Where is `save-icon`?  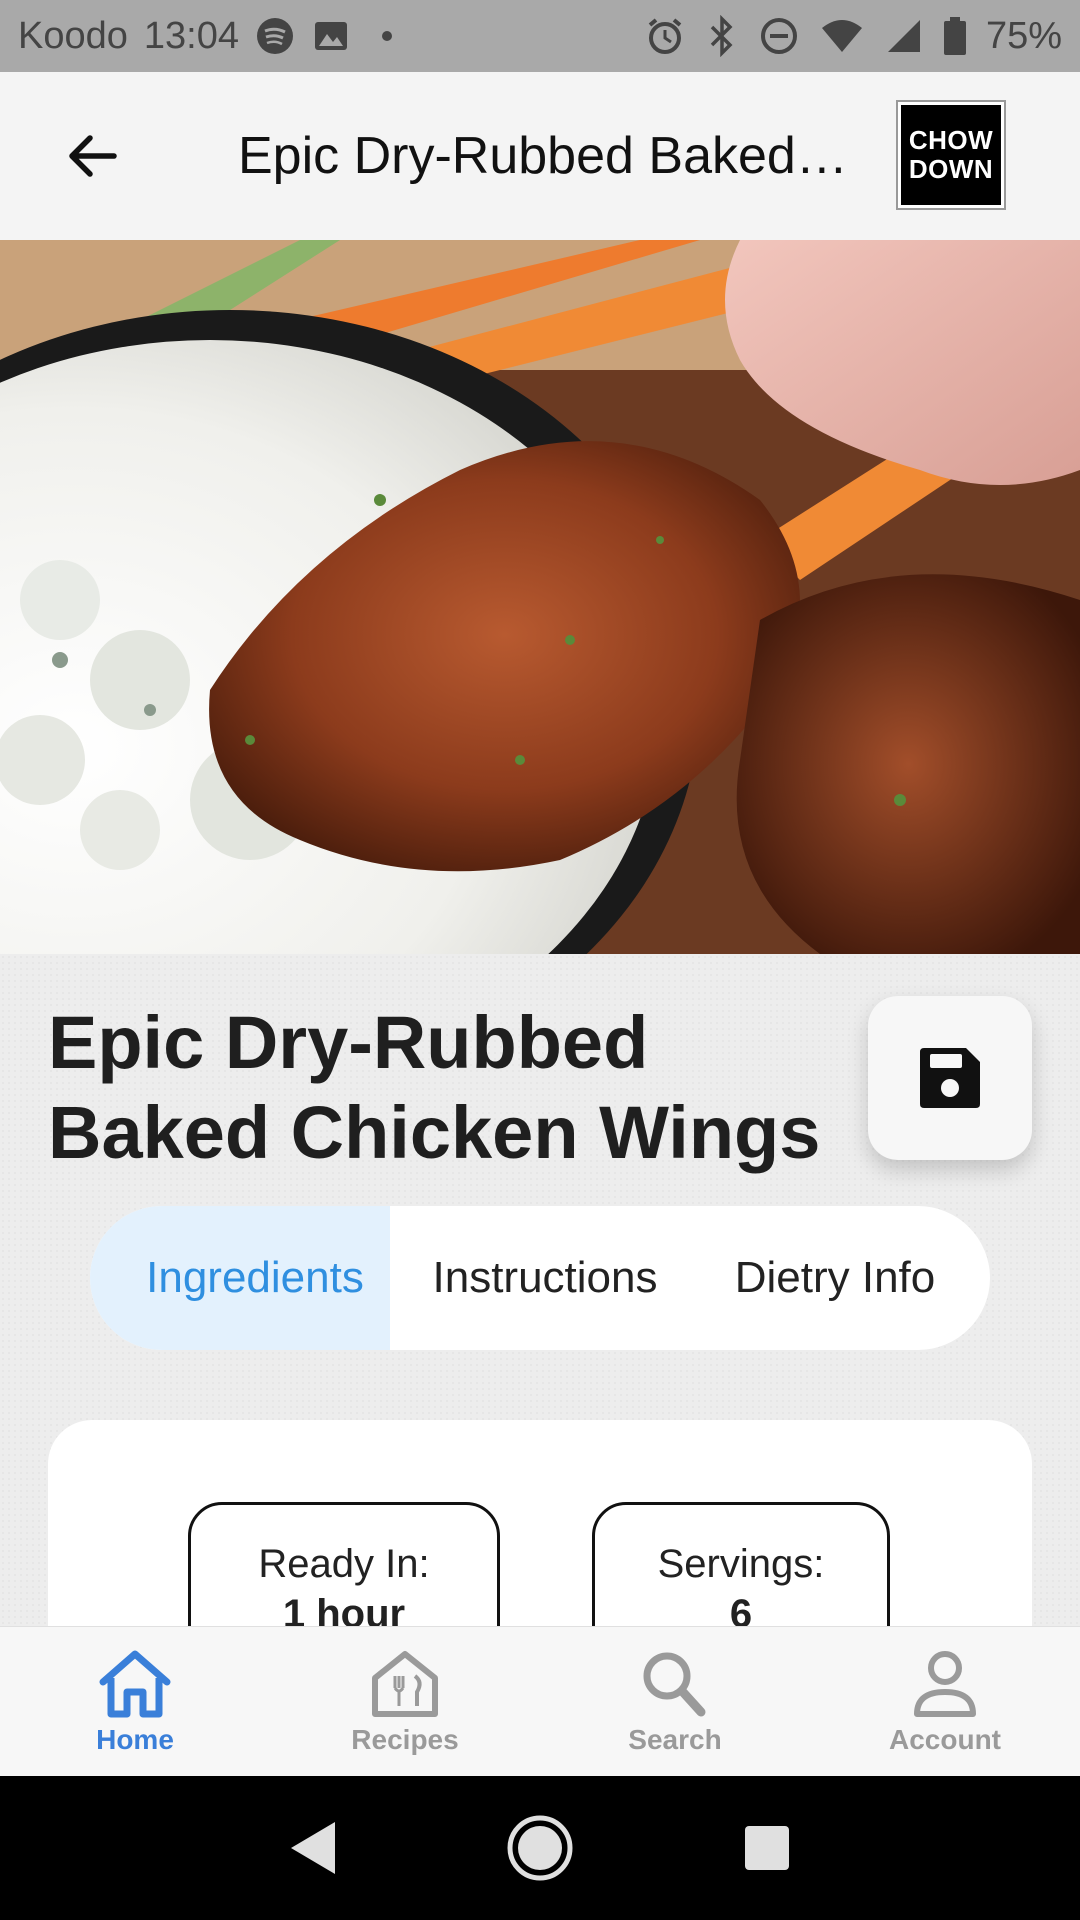 save-icon is located at coordinates (950, 1078).